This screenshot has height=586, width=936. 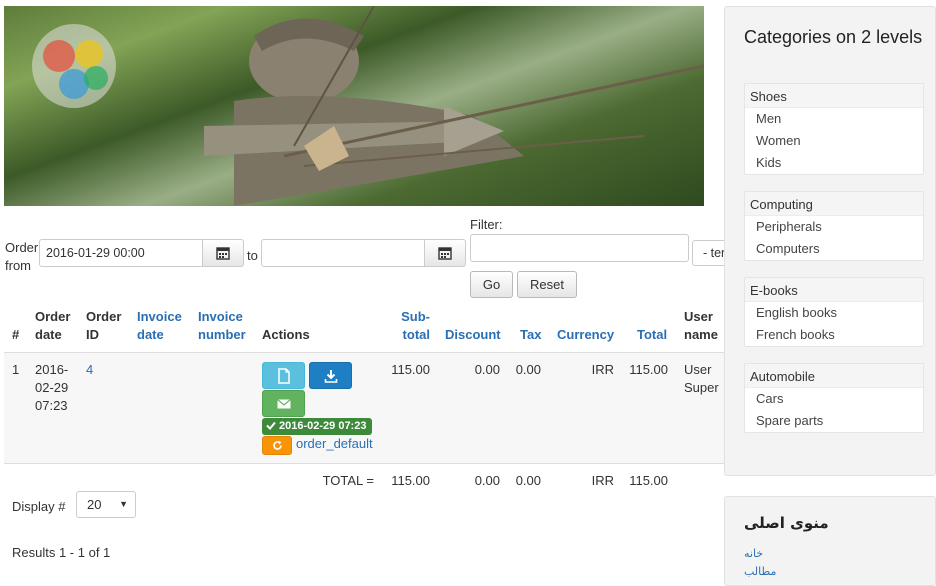 I want to click on to-label: to, so click(x=252, y=255).